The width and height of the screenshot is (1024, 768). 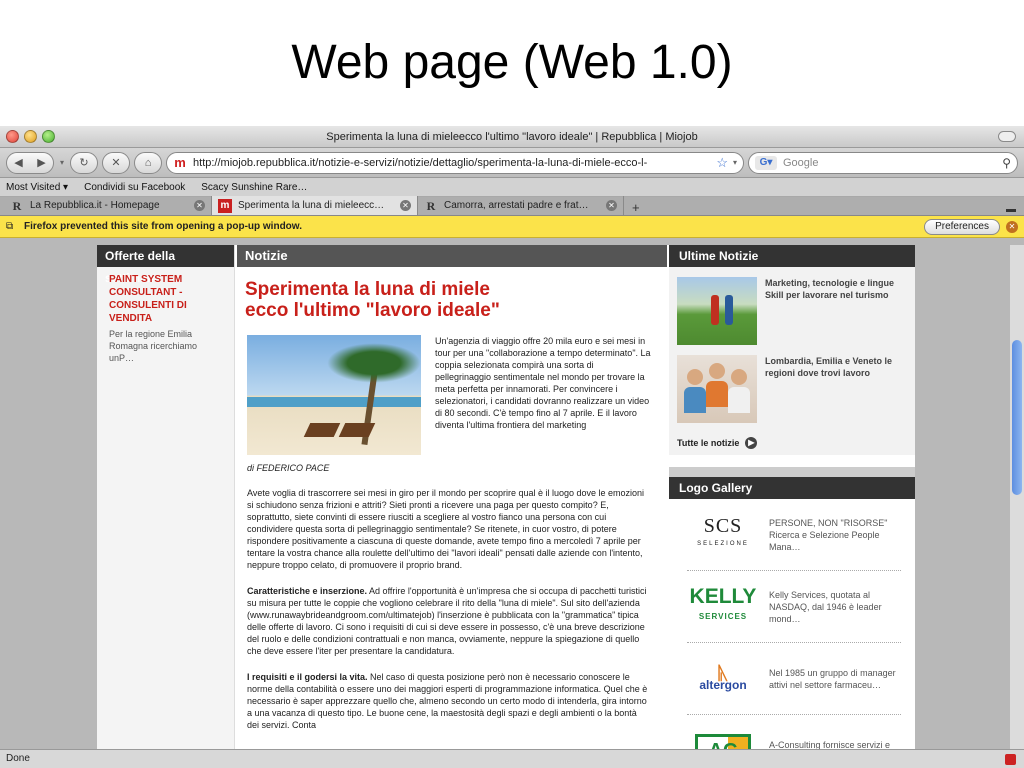 What do you see at coordinates (30, 136) in the screenshot?
I see `minimize-window-button` at bounding box center [30, 136].